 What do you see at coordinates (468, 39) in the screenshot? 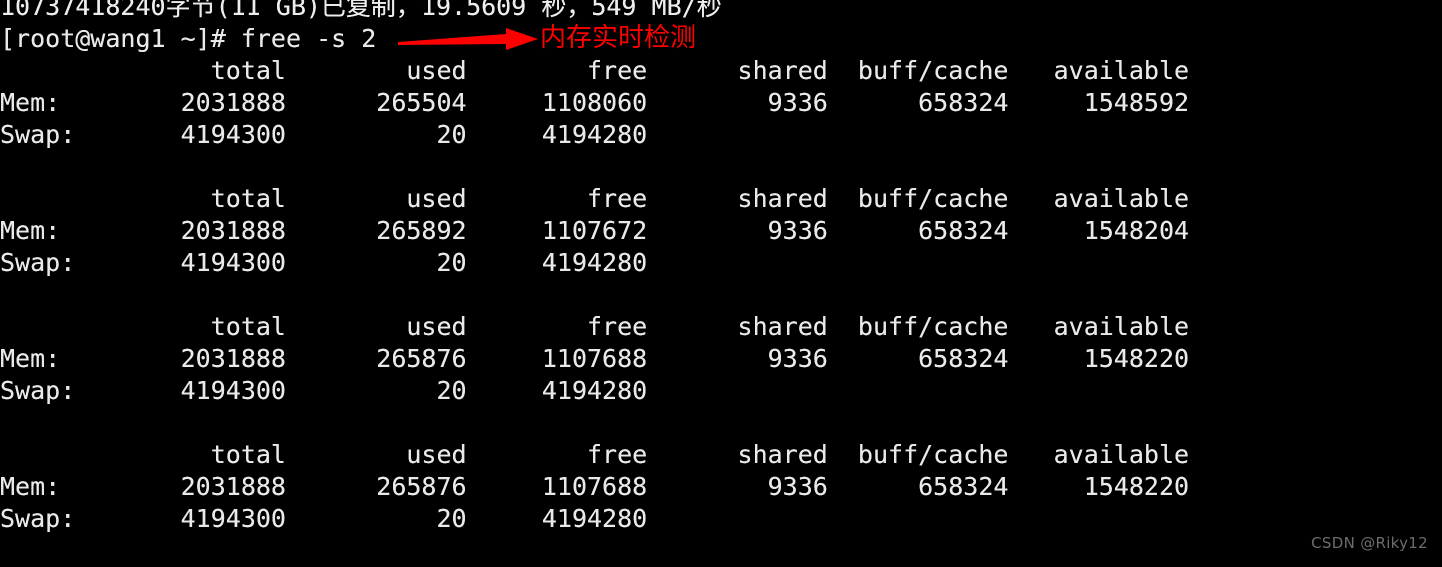
I see `red-arrow-icon` at bounding box center [468, 39].